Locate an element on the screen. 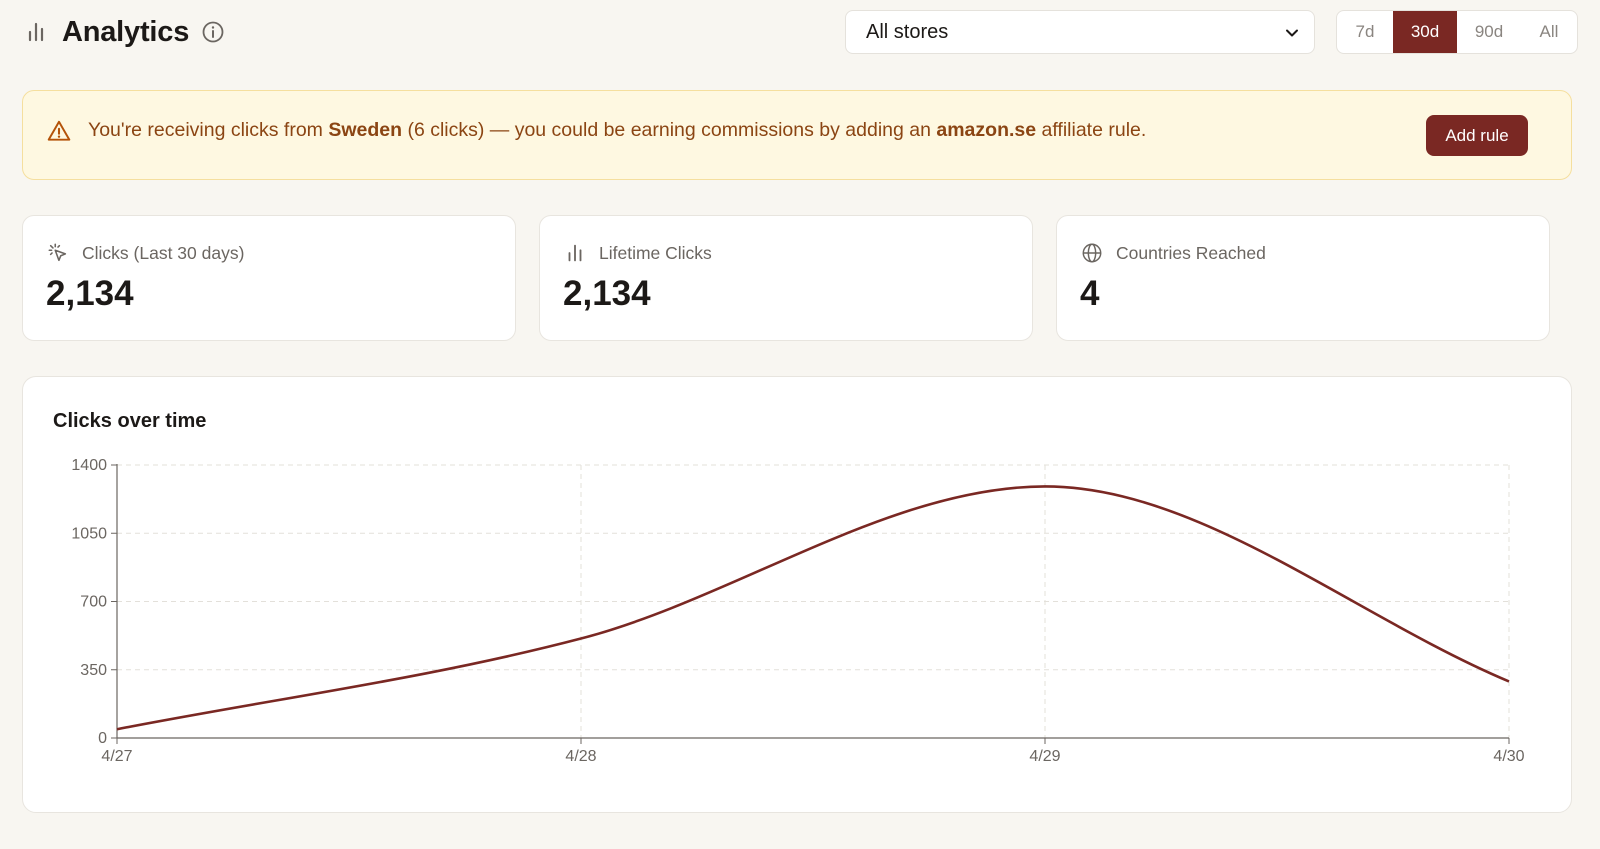 This screenshot has width=1600, height=849. alert-text-part: You're receiving clicks from is located at coordinates (208, 130).